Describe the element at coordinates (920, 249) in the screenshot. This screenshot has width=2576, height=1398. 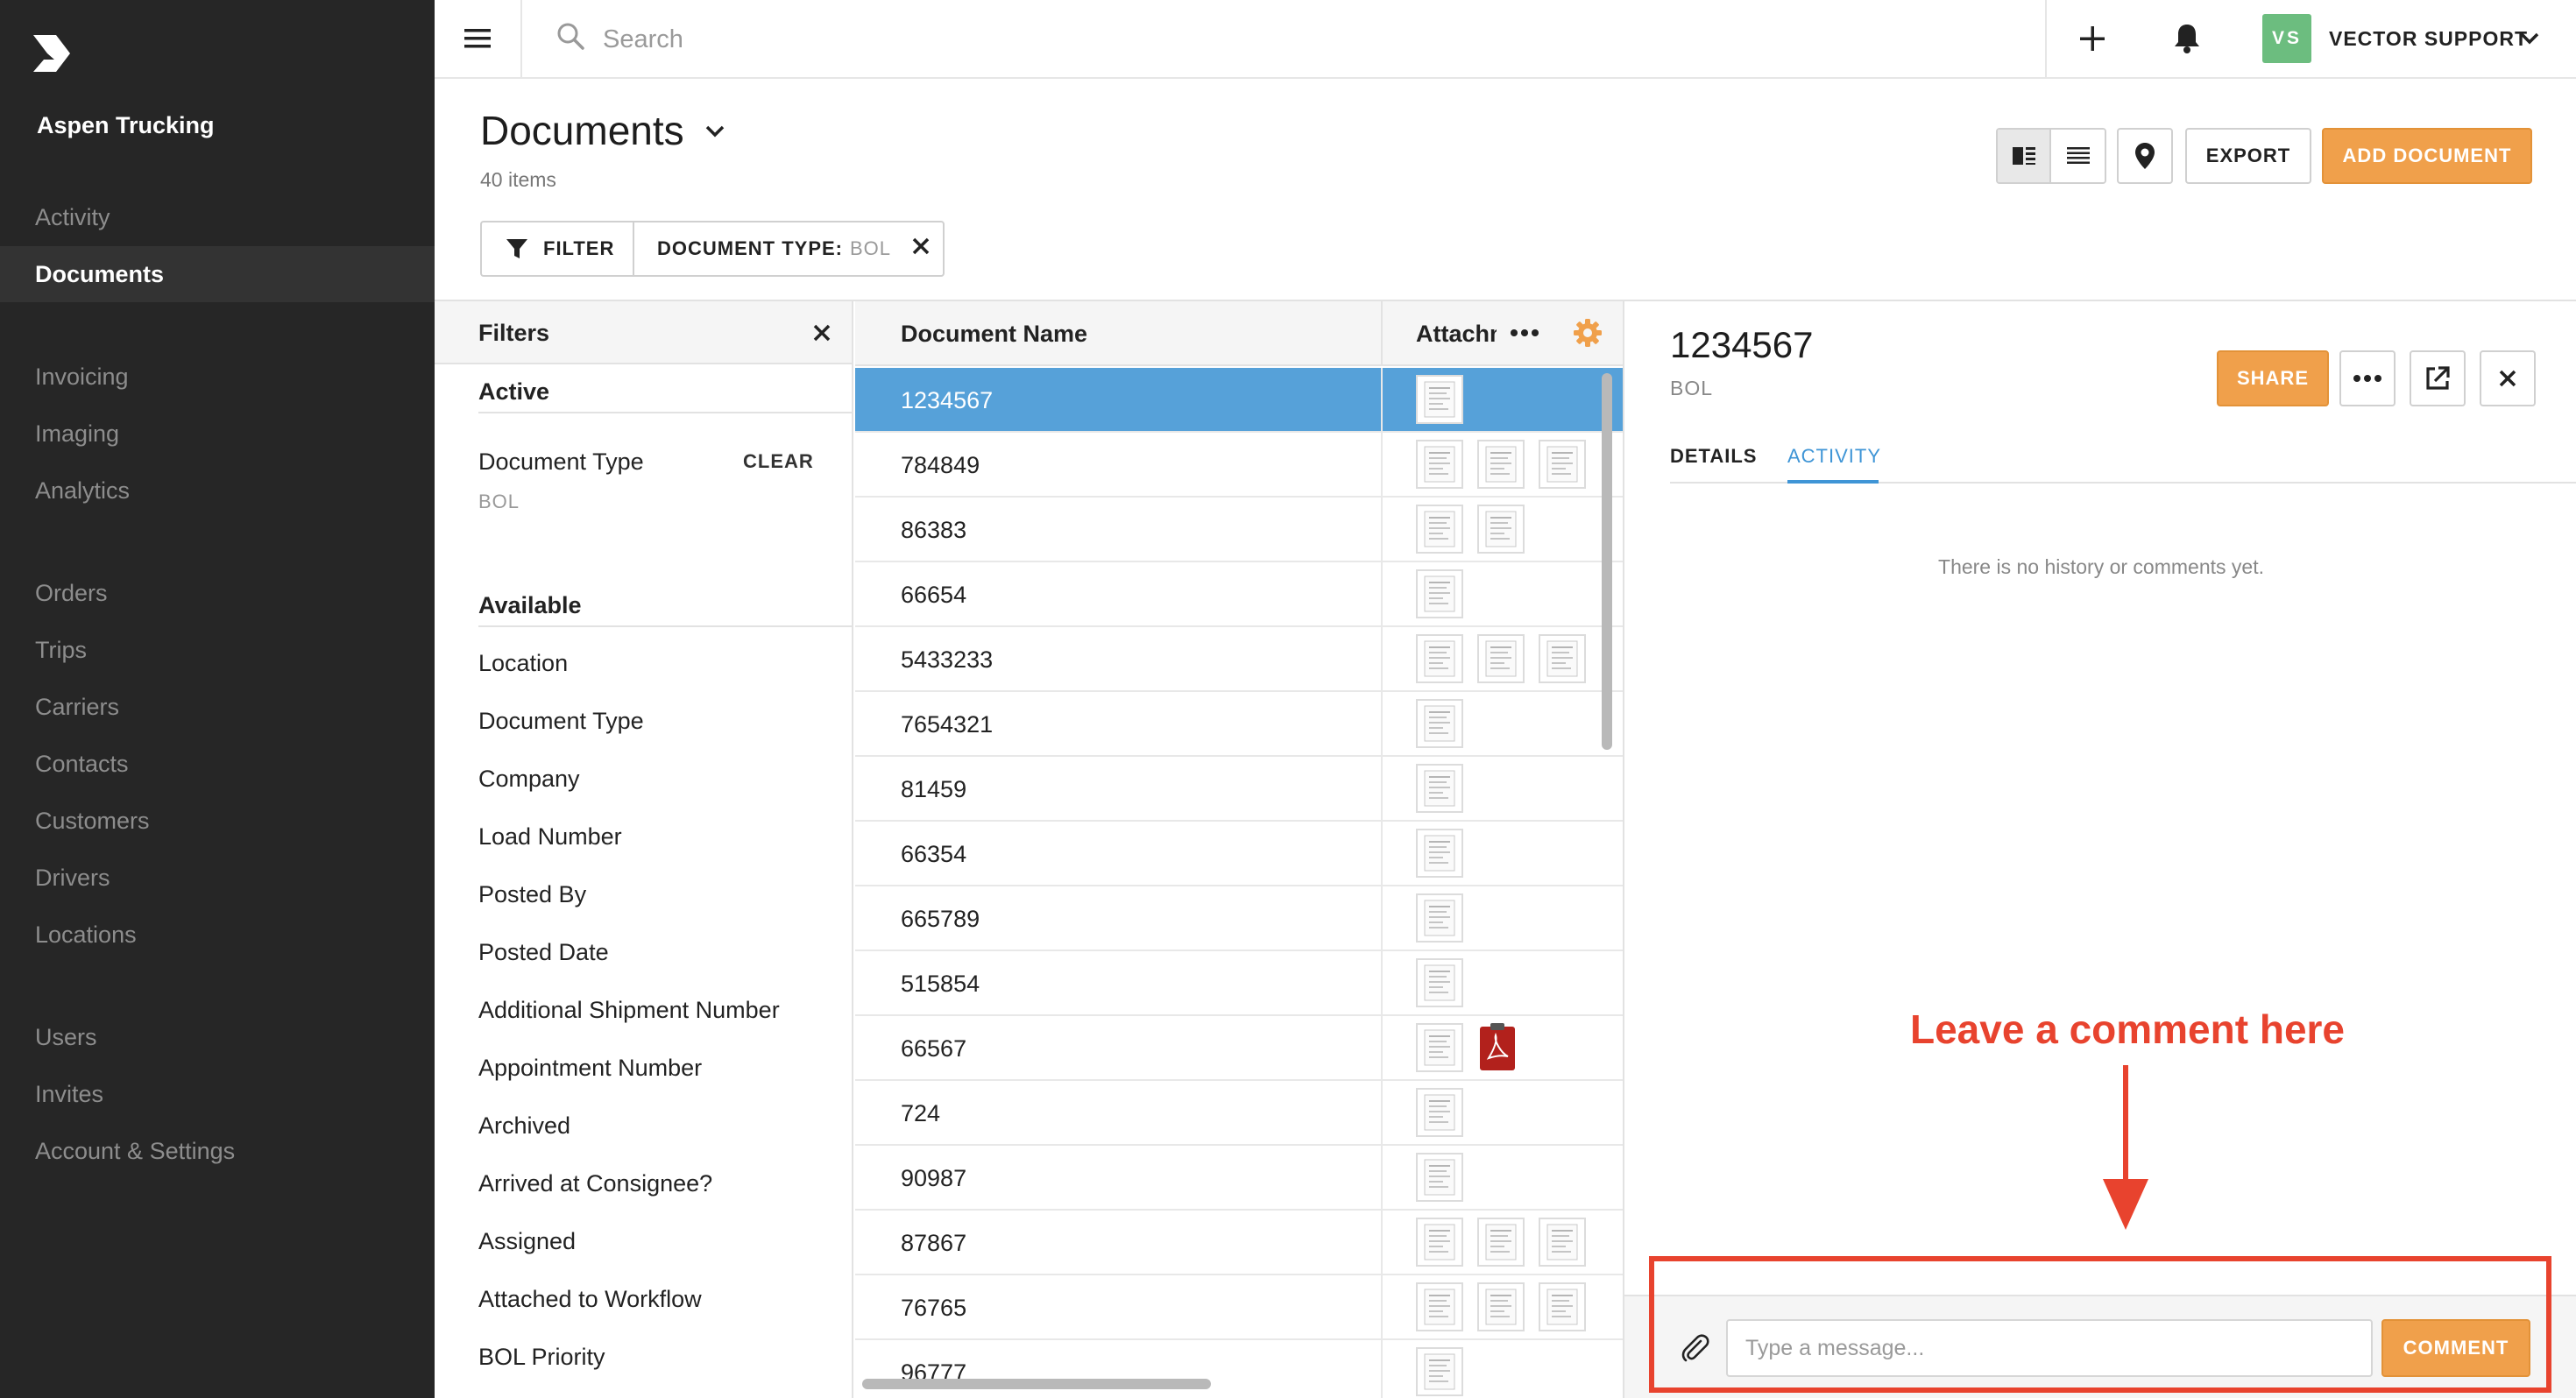
I see `remove-filter-close-icon` at that location.